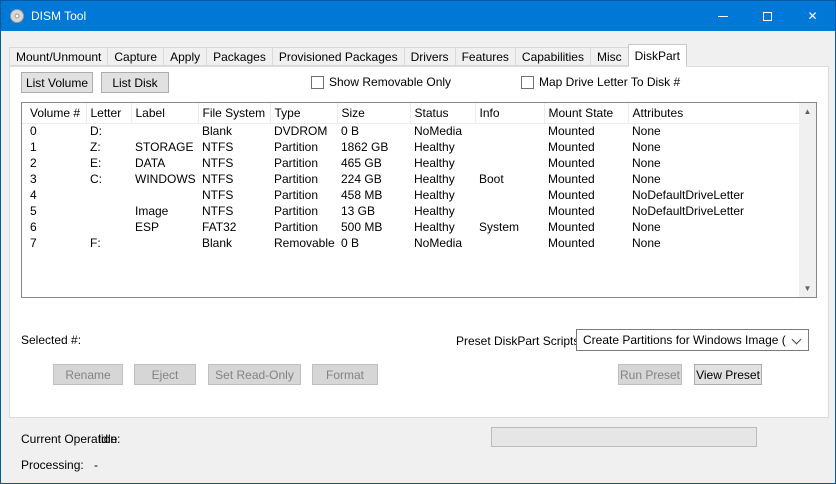 This screenshot has height=484, width=836. Describe the element at coordinates (411, 131) in the screenshot. I see `table-row: 0 D: Blank DVDROM 0 B NoMedia Mounted None` at that location.